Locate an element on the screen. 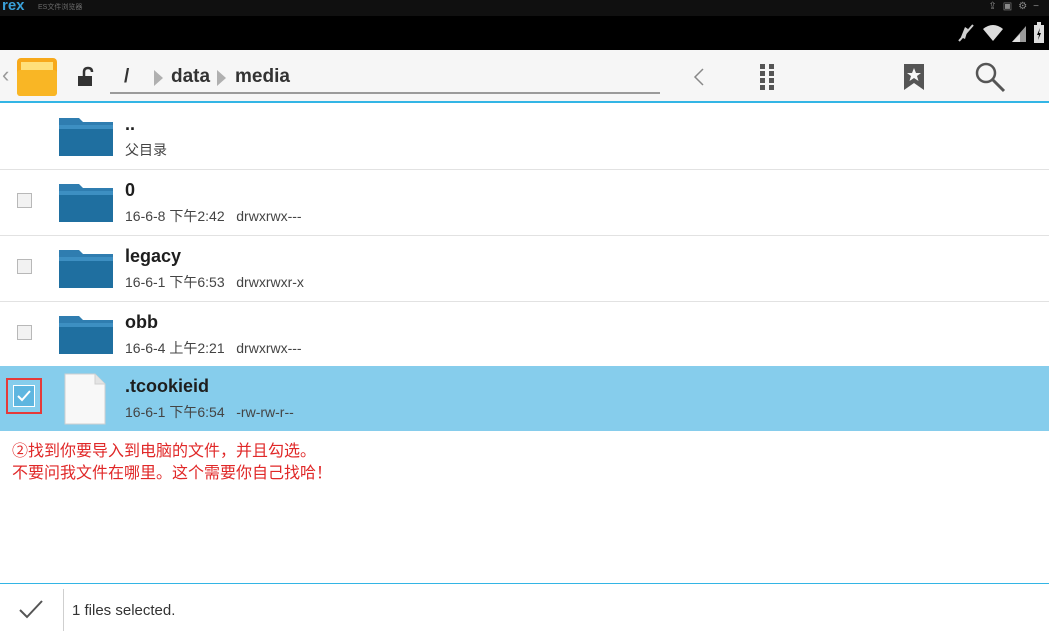 The image size is (1049, 633). top-strip: rex ES文件浏览器 ⇪▣⚙− is located at coordinates (524, 8).